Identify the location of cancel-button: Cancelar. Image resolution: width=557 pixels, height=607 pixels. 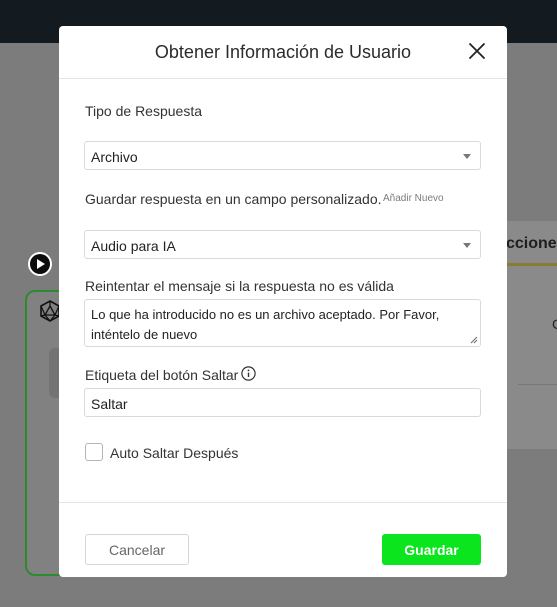
(137, 549).